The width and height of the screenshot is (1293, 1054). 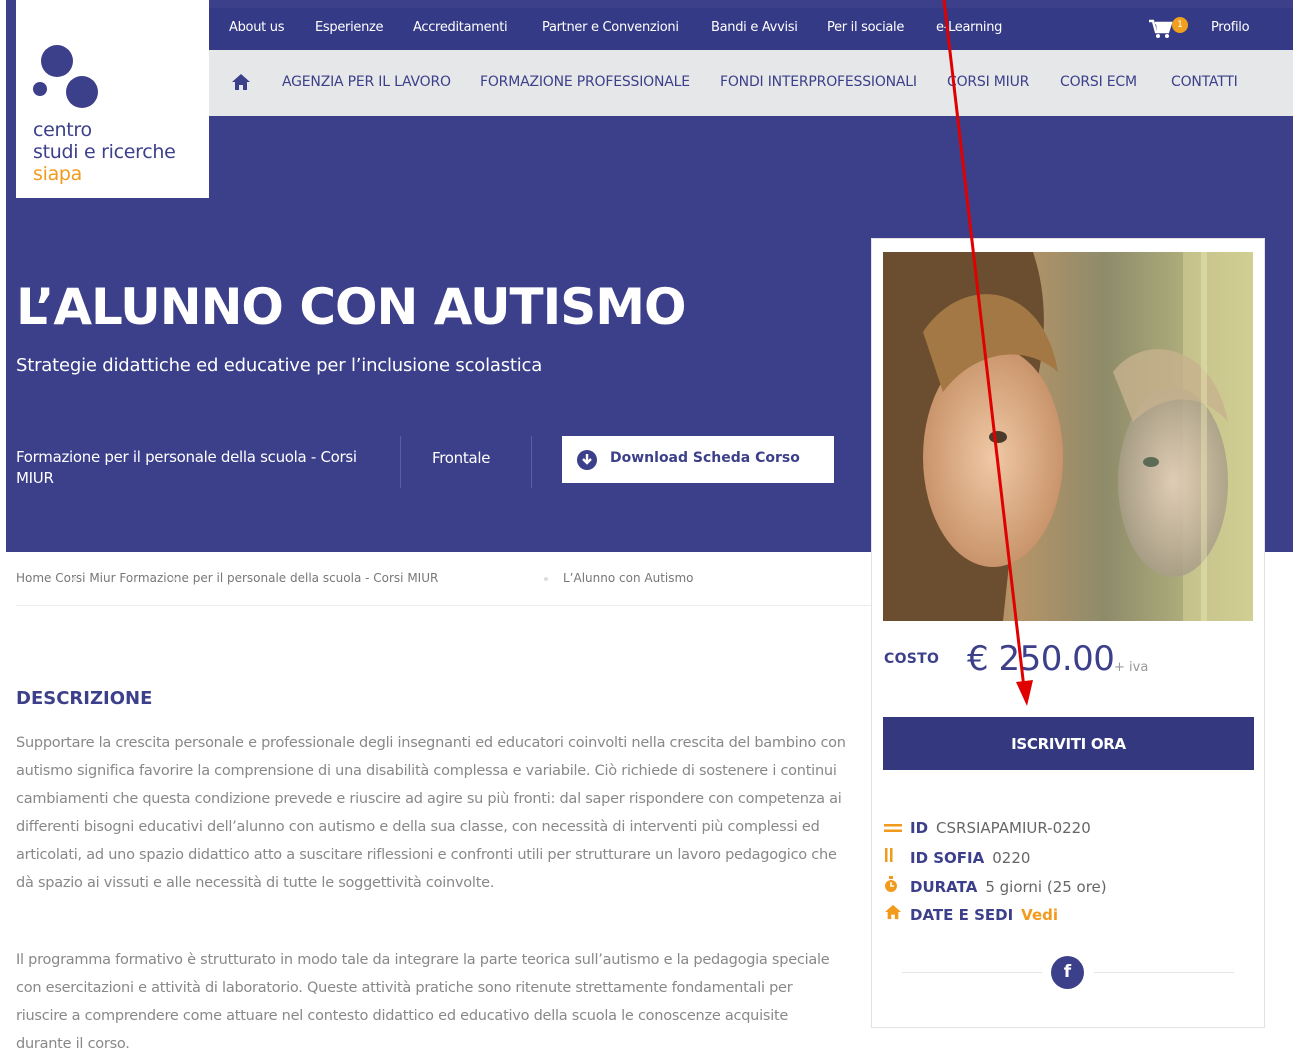 What do you see at coordinates (1041, 659) in the screenshot?
I see `course-price: € 250.00` at bounding box center [1041, 659].